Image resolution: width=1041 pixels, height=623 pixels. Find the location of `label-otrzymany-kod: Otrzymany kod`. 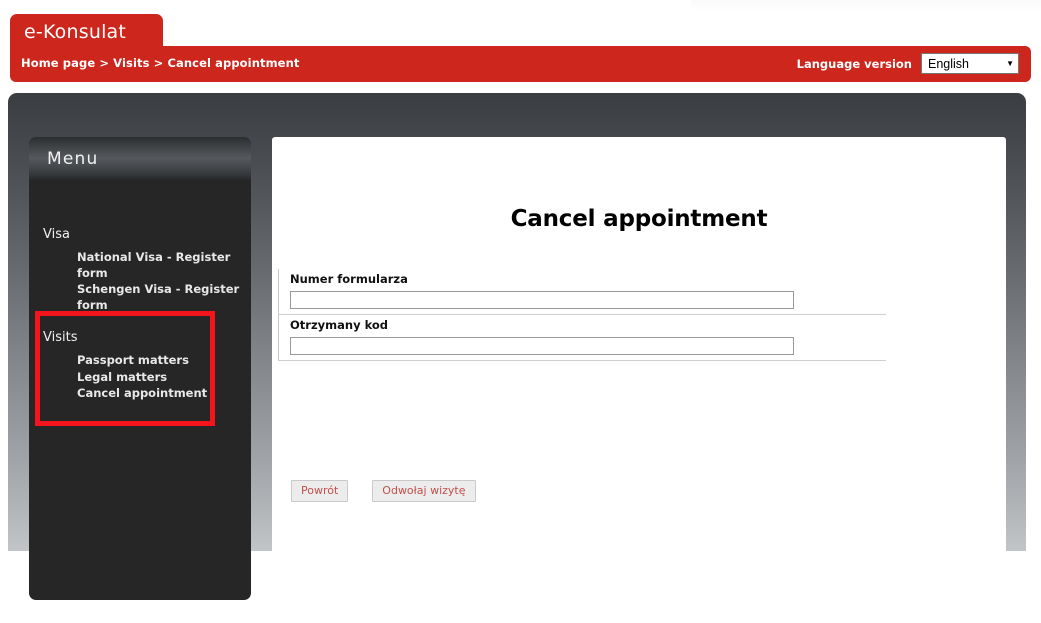

label-otrzymany-kod: Otrzymany kod is located at coordinates (339, 325).